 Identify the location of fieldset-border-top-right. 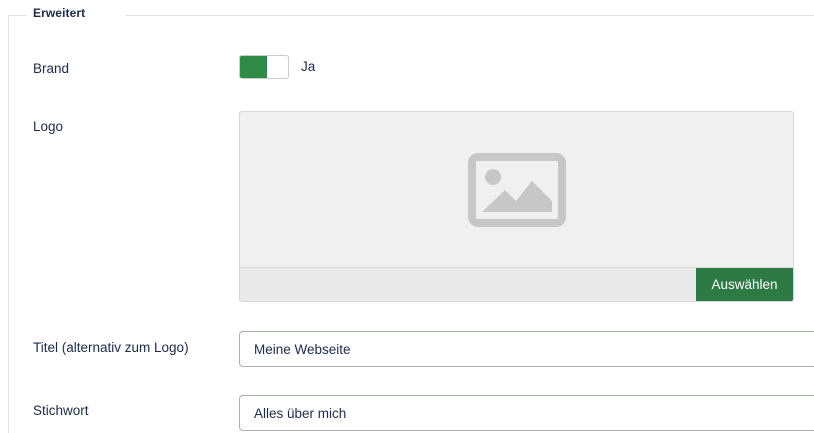
(469, 15).